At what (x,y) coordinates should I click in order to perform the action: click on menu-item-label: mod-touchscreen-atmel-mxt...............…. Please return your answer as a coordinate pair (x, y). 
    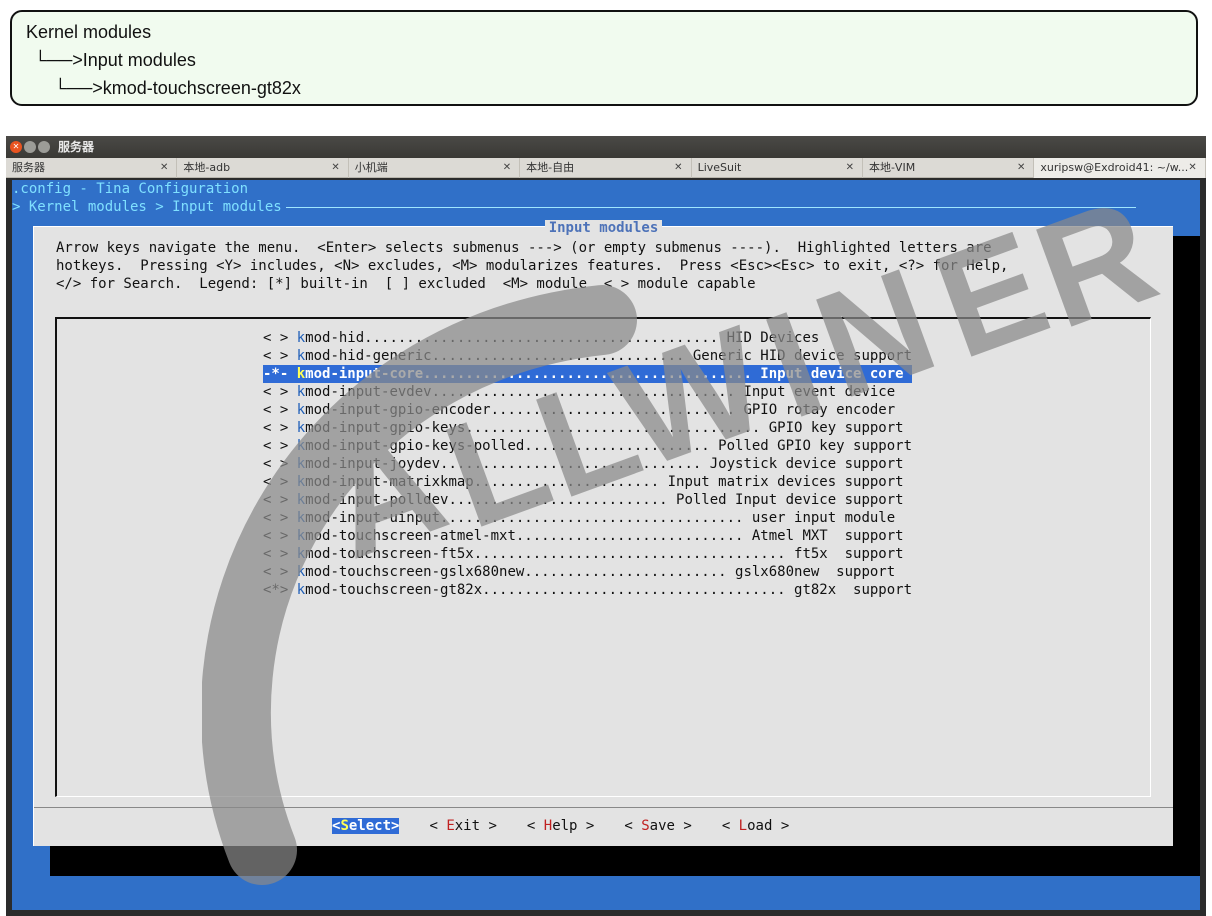
    Looking at the image, I should click on (604, 536).